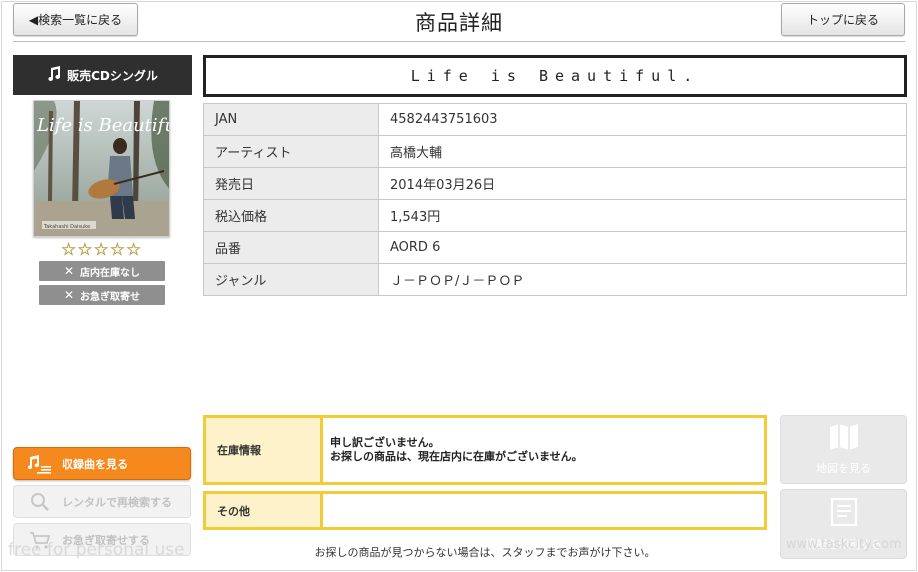  What do you see at coordinates (101, 168) in the screenshot?
I see `album-cover-image: Life is Beautiful Takahashi Daisuke` at bounding box center [101, 168].